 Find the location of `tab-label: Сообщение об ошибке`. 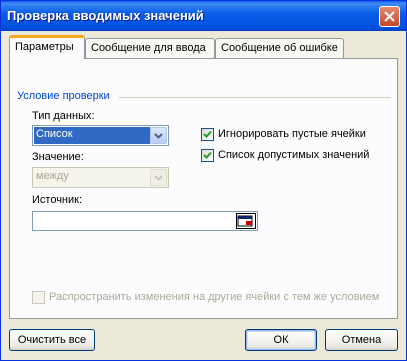

tab-label: Сообщение об ошибке is located at coordinates (279, 48).